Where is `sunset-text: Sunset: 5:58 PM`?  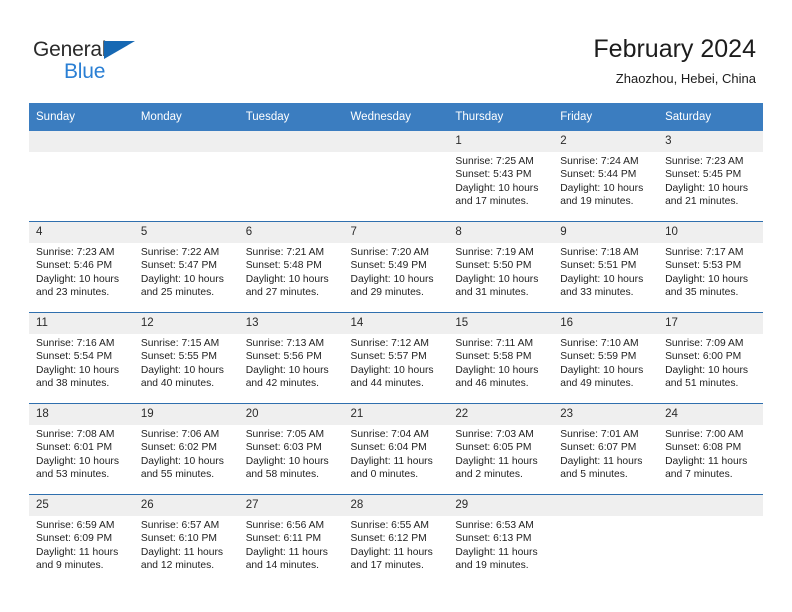 sunset-text: Sunset: 5:58 PM is located at coordinates (493, 357).